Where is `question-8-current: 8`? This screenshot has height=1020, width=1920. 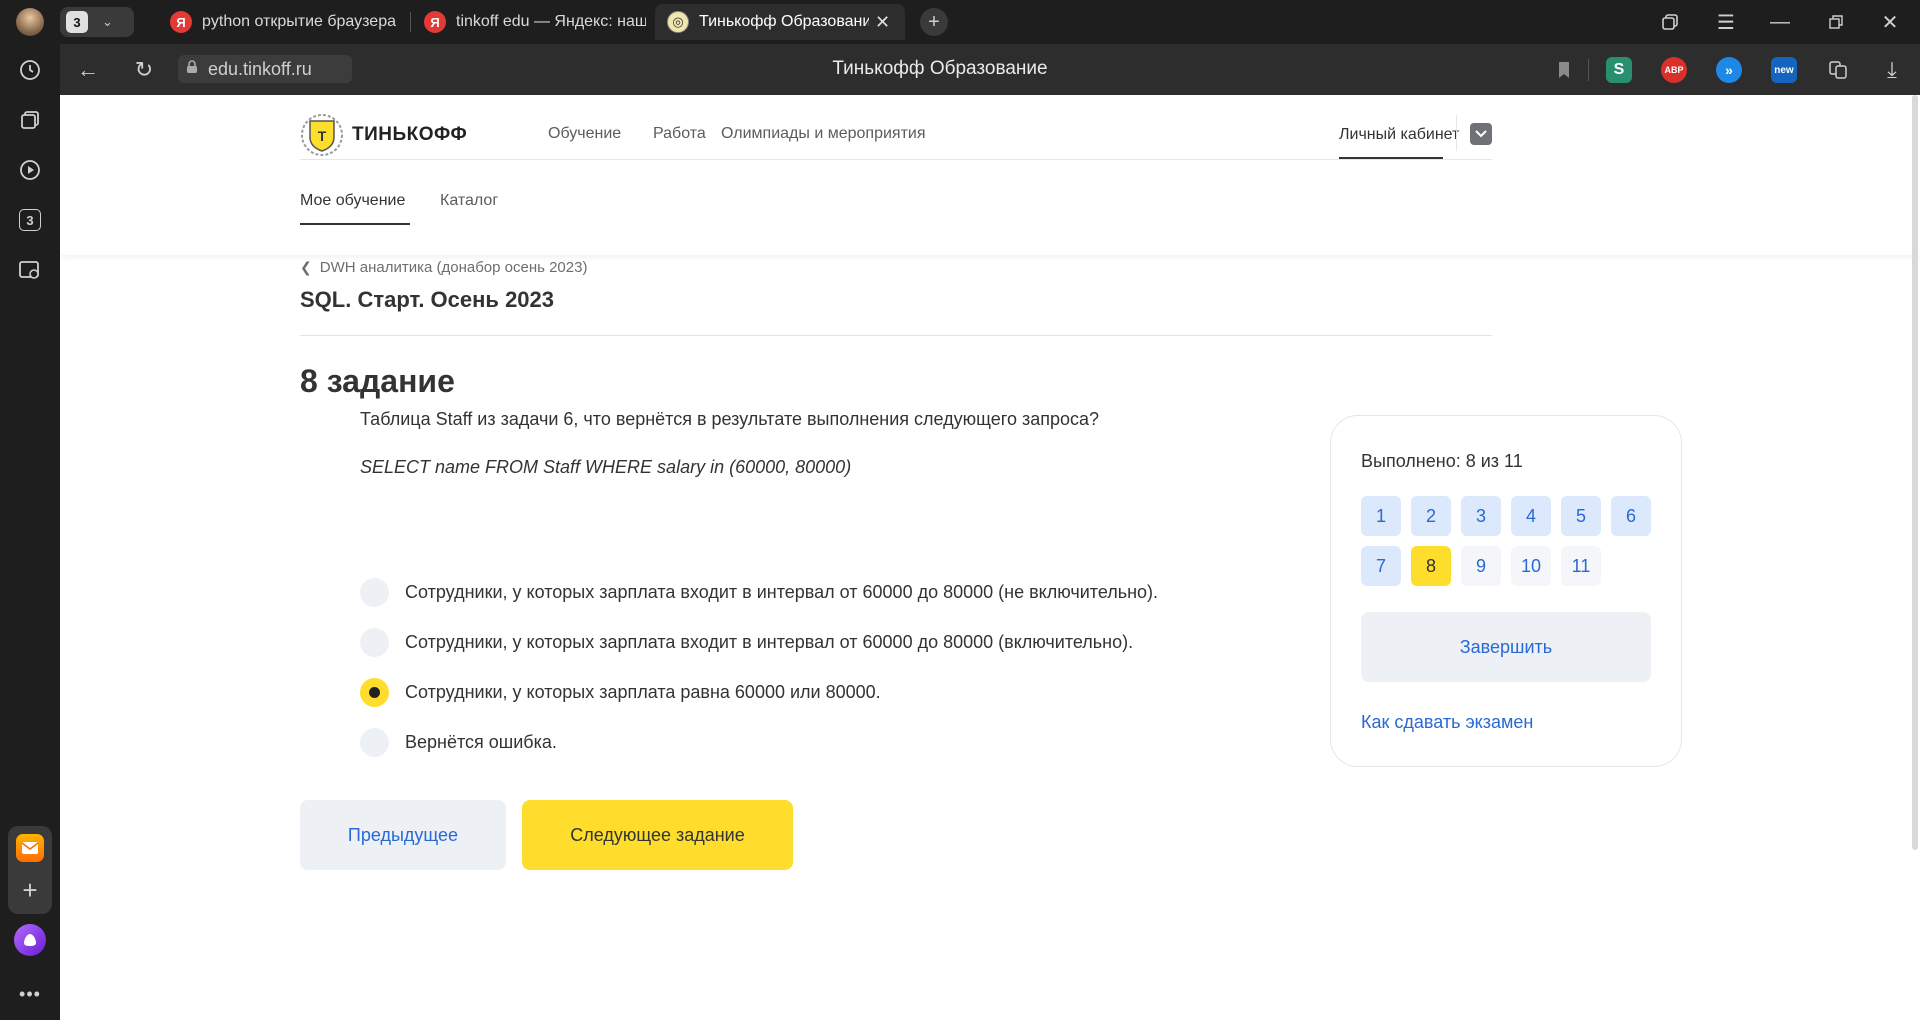 question-8-current: 8 is located at coordinates (1431, 566).